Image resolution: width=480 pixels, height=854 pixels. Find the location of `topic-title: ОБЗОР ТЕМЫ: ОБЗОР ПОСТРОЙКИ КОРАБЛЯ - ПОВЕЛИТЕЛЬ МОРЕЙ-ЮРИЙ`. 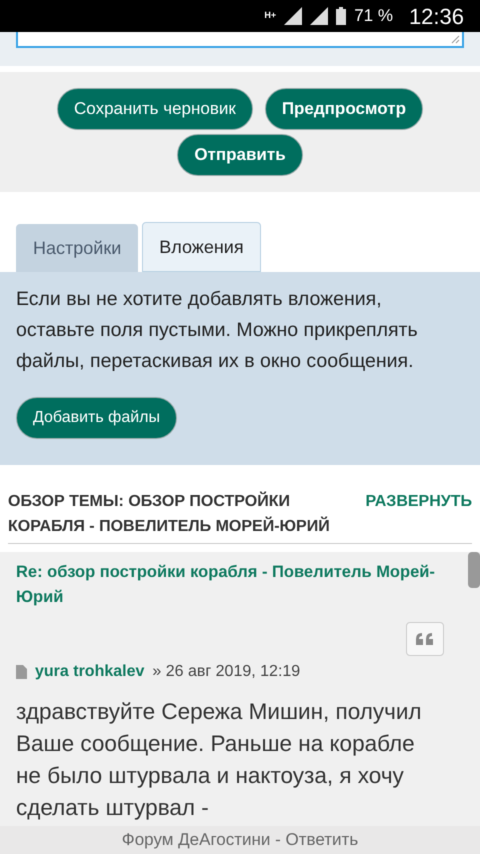

topic-title: ОБЗОР ТЕМЫ: ОБЗОР ПОСТРОЙКИ КОРАБЛЯ - ПОВЕЛИТЕЛЬ МОРЕЙ-ЮРИЙ is located at coordinates (169, 513).